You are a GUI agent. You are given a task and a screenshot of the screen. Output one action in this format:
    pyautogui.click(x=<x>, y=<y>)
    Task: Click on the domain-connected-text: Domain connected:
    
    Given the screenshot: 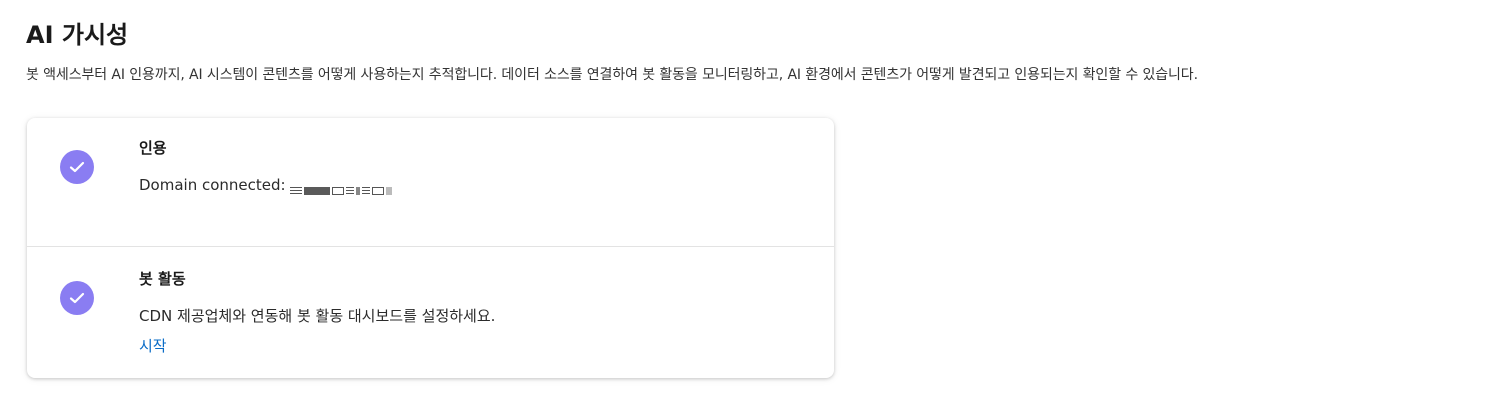 What is the action you would take?
    pyautogui.click(x=266, y=185)
    